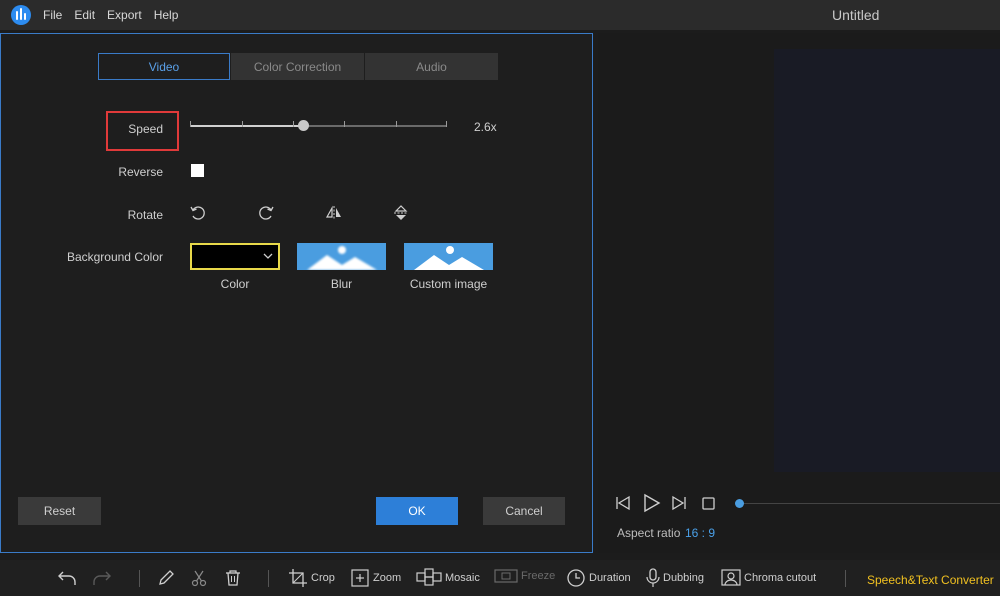 The width and height of the screenshot is (1000, 596). I want to click on menu-edit: Edit, so click(84, 15).